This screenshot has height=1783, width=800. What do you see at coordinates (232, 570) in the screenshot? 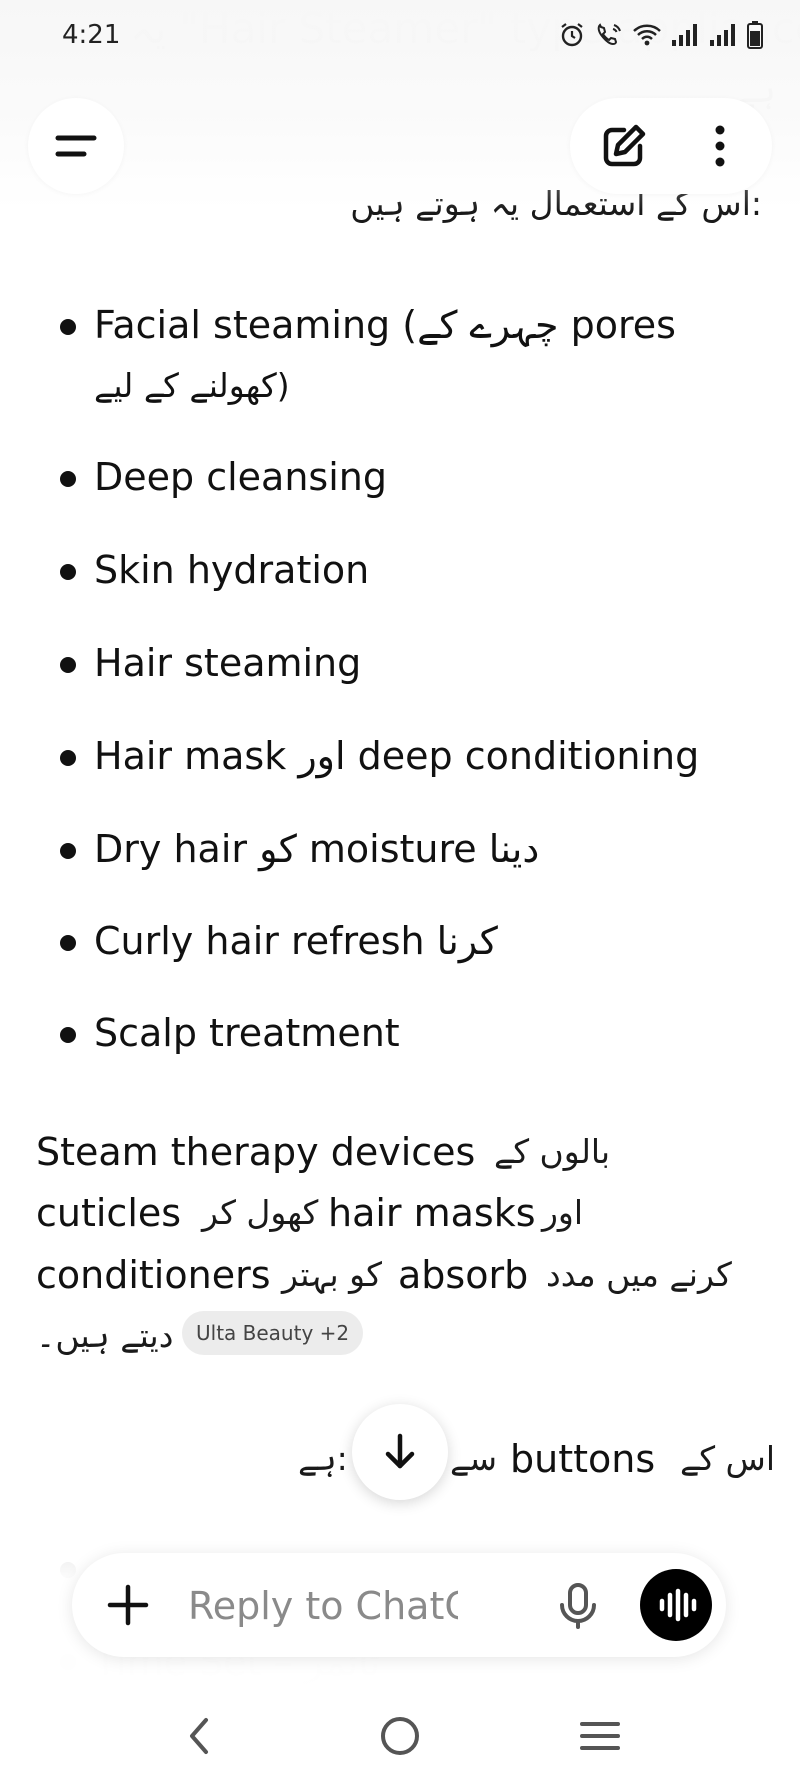
I see `bullet-text: Skin hydration` at bounding box center [232, 570].